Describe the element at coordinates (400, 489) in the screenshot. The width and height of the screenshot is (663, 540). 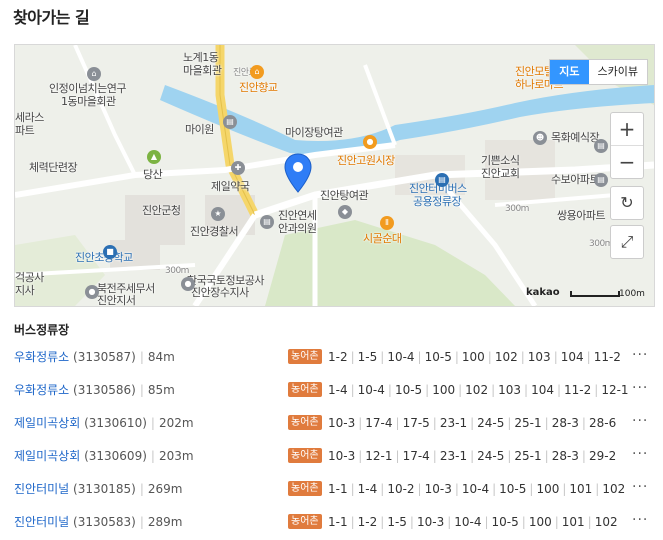
I see `route-number: 10-2` at that location.